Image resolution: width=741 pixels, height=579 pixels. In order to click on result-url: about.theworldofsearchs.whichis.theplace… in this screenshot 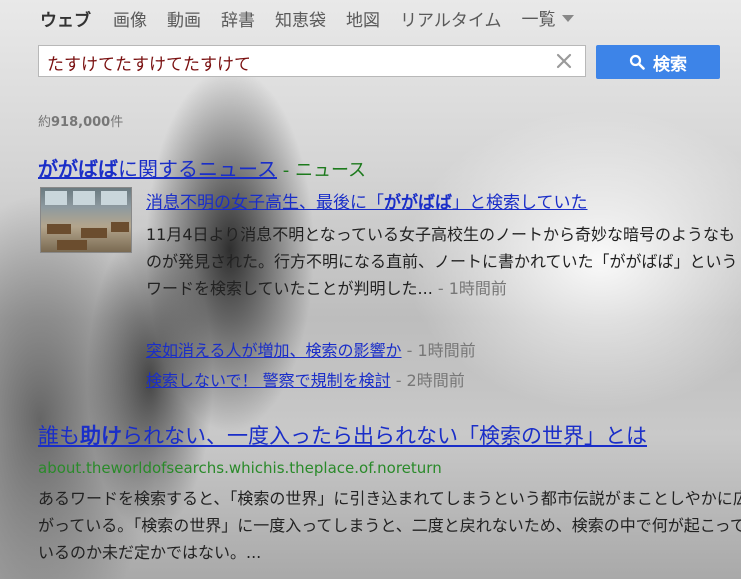, I will do `click(240, 468)`.